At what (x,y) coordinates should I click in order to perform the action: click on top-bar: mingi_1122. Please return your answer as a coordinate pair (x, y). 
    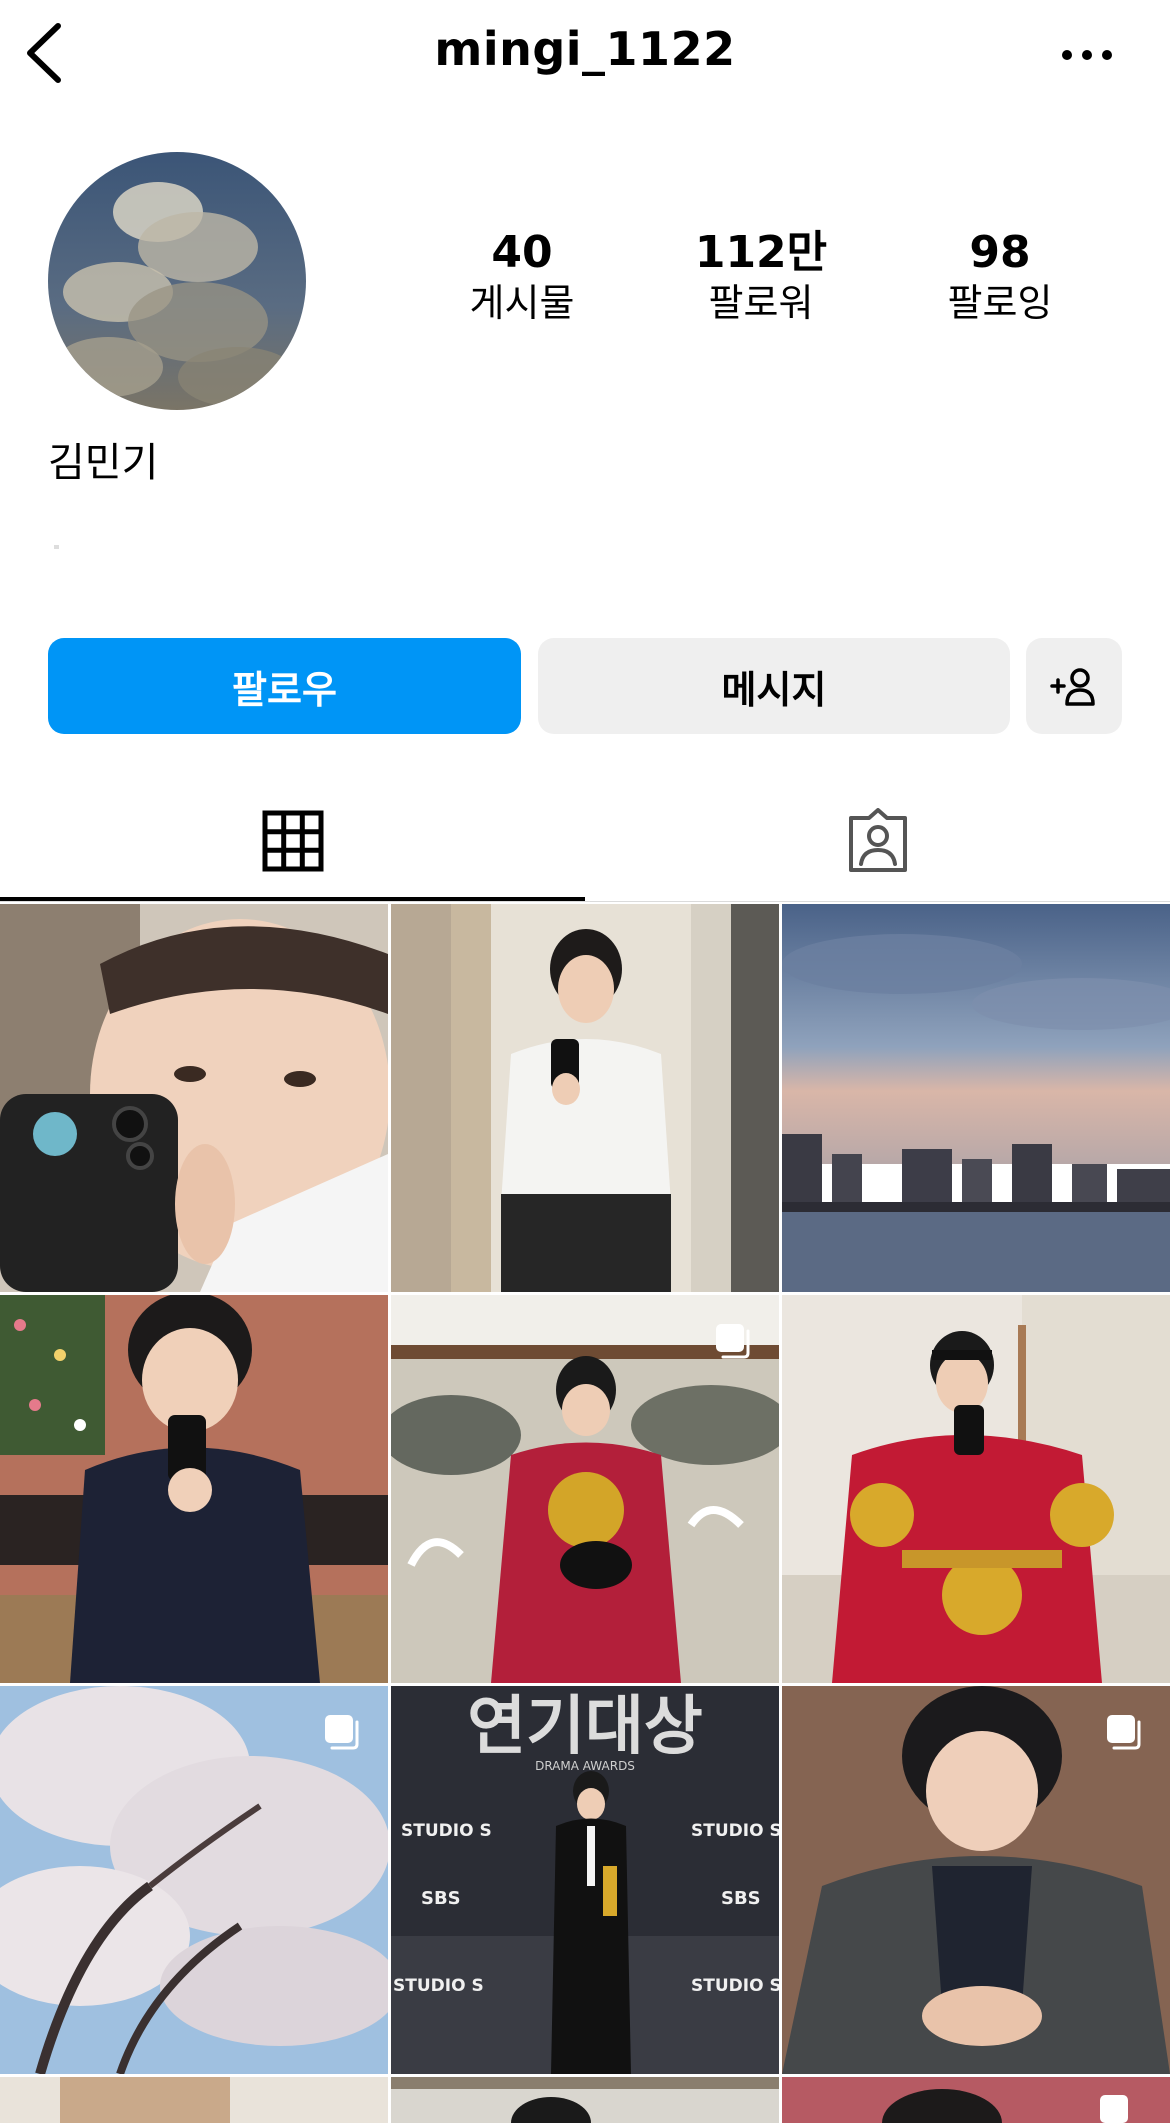
    Looking at the image, I should click on (585, 55).